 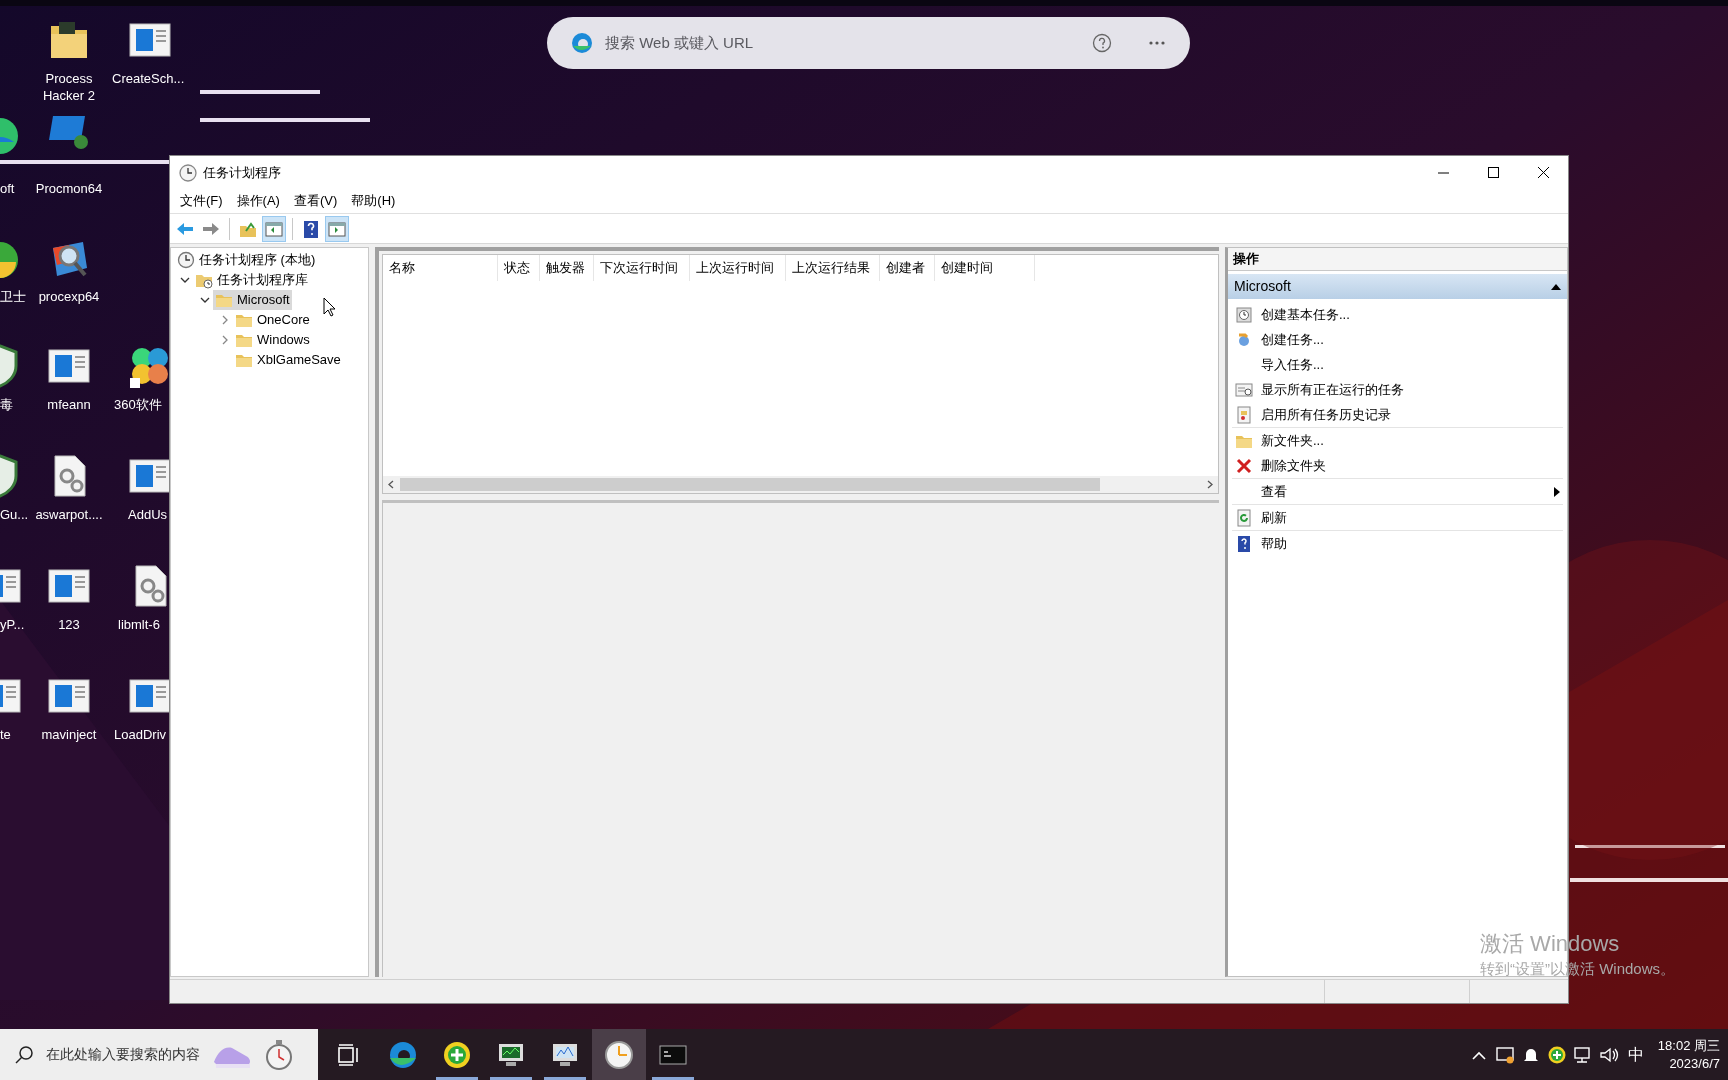 I want to click on menu-item: 操作(A), so click(x=258, y=201).